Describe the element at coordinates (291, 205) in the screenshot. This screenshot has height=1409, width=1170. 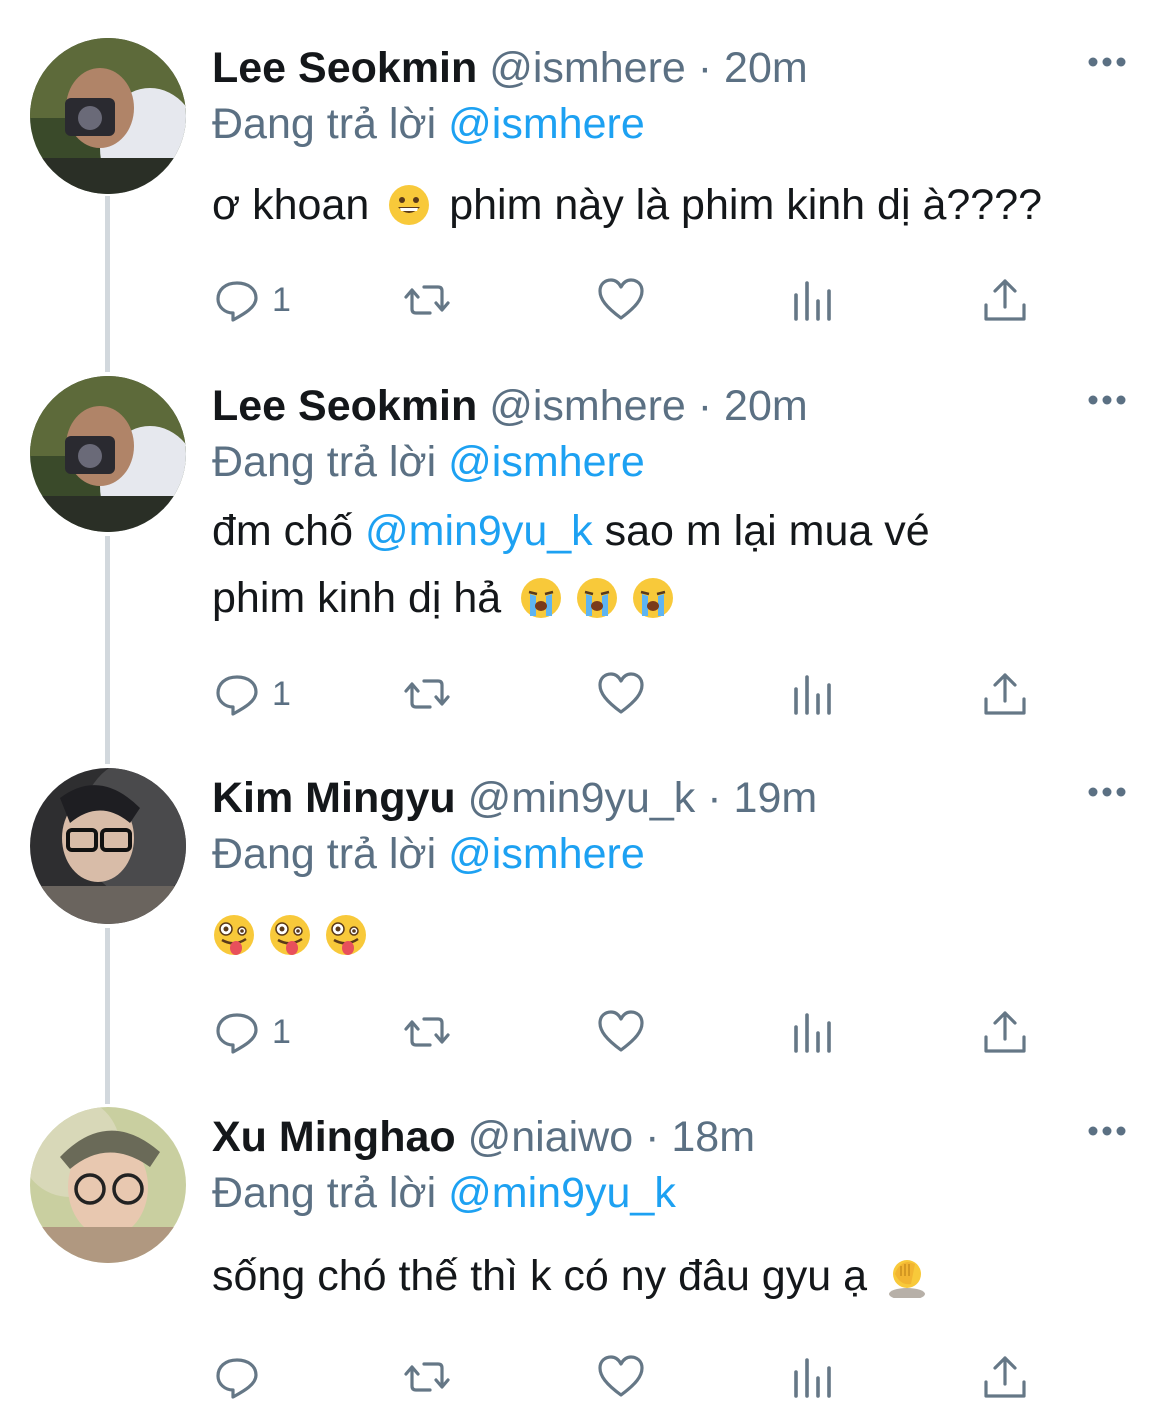
I see `tweet-text-part: ơ khoan` at that location.